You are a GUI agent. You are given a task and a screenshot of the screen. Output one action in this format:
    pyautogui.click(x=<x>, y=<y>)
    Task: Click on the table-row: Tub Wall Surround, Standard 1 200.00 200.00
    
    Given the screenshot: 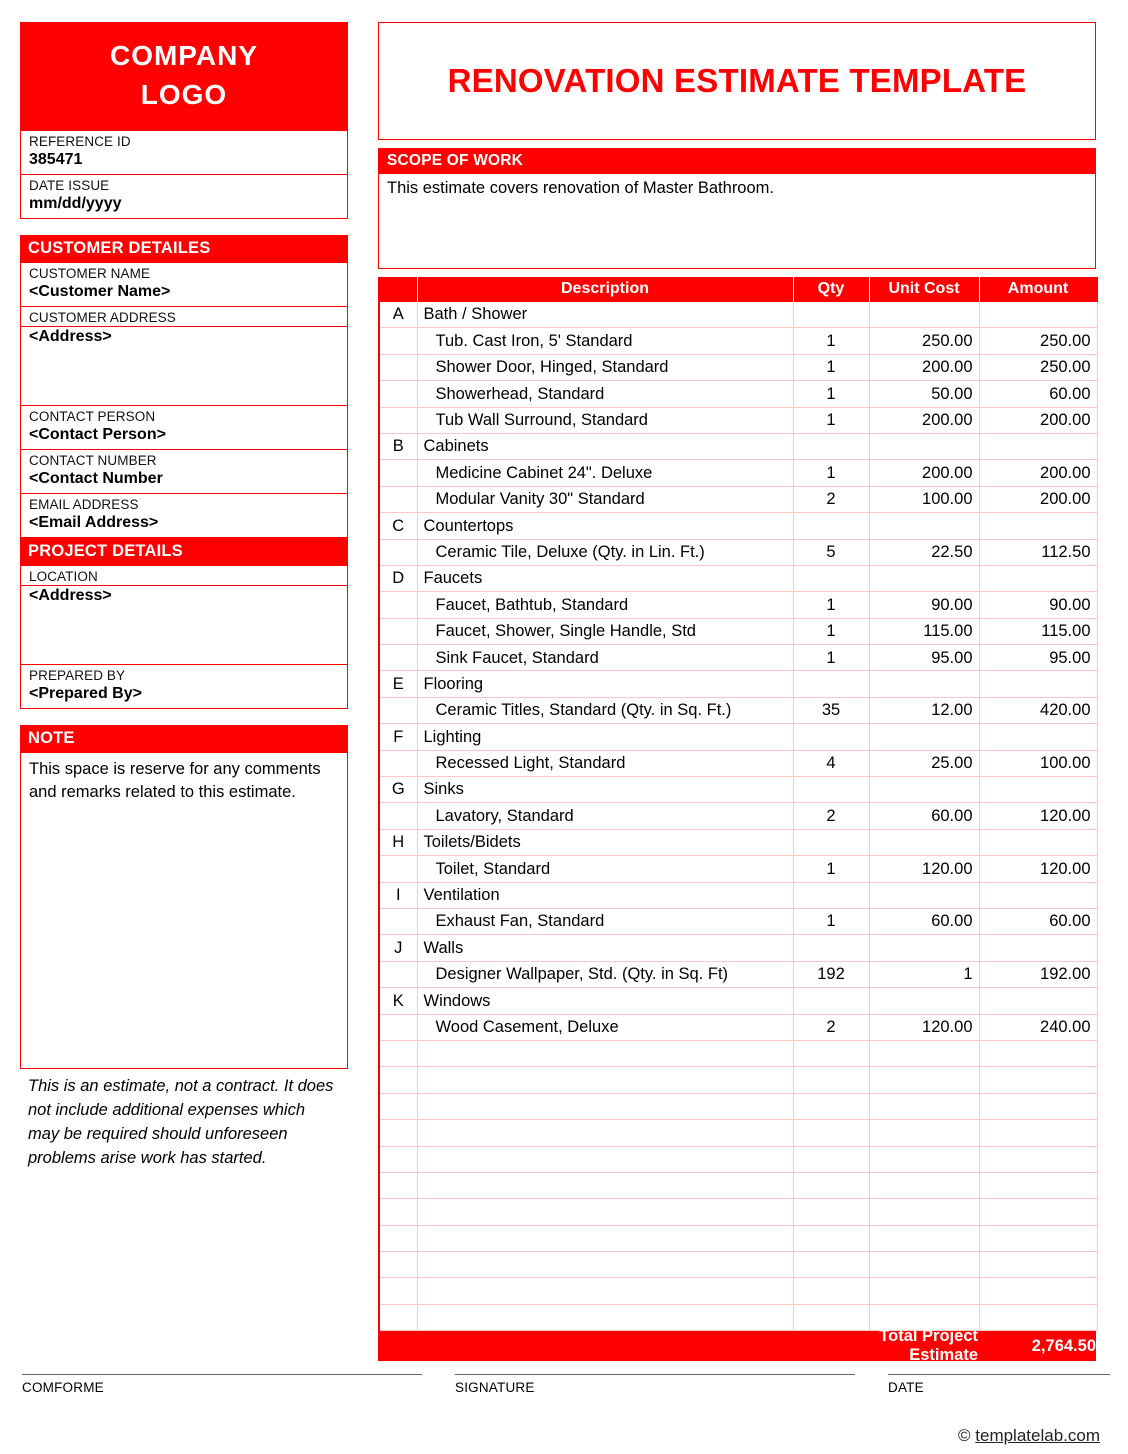 What is the action you would take?
    pyautogui.click(x=738, y=420)
    